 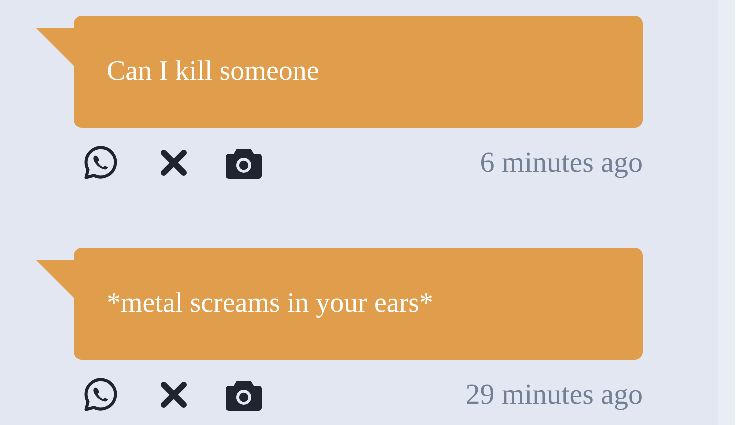 What do you see at coordinates (554, 395) in the screenshot?
I see `timestamp: 29 minutes ago` at bounding box center [554, 395].